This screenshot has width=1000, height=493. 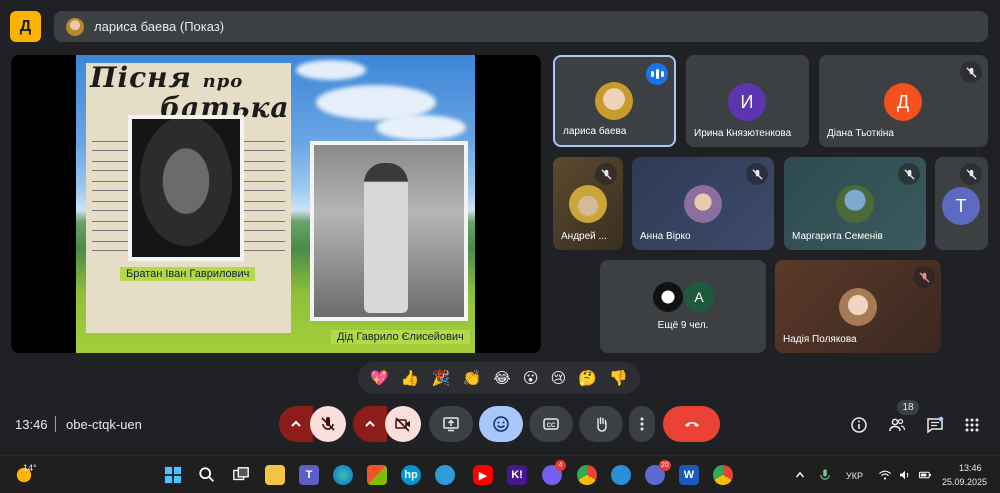 I want to click on taskbar-time: 13:46, so click(x=970, y=468).